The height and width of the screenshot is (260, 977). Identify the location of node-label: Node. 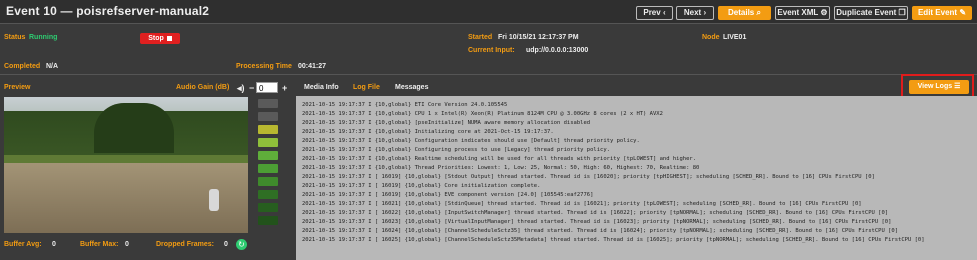
(711, 37).